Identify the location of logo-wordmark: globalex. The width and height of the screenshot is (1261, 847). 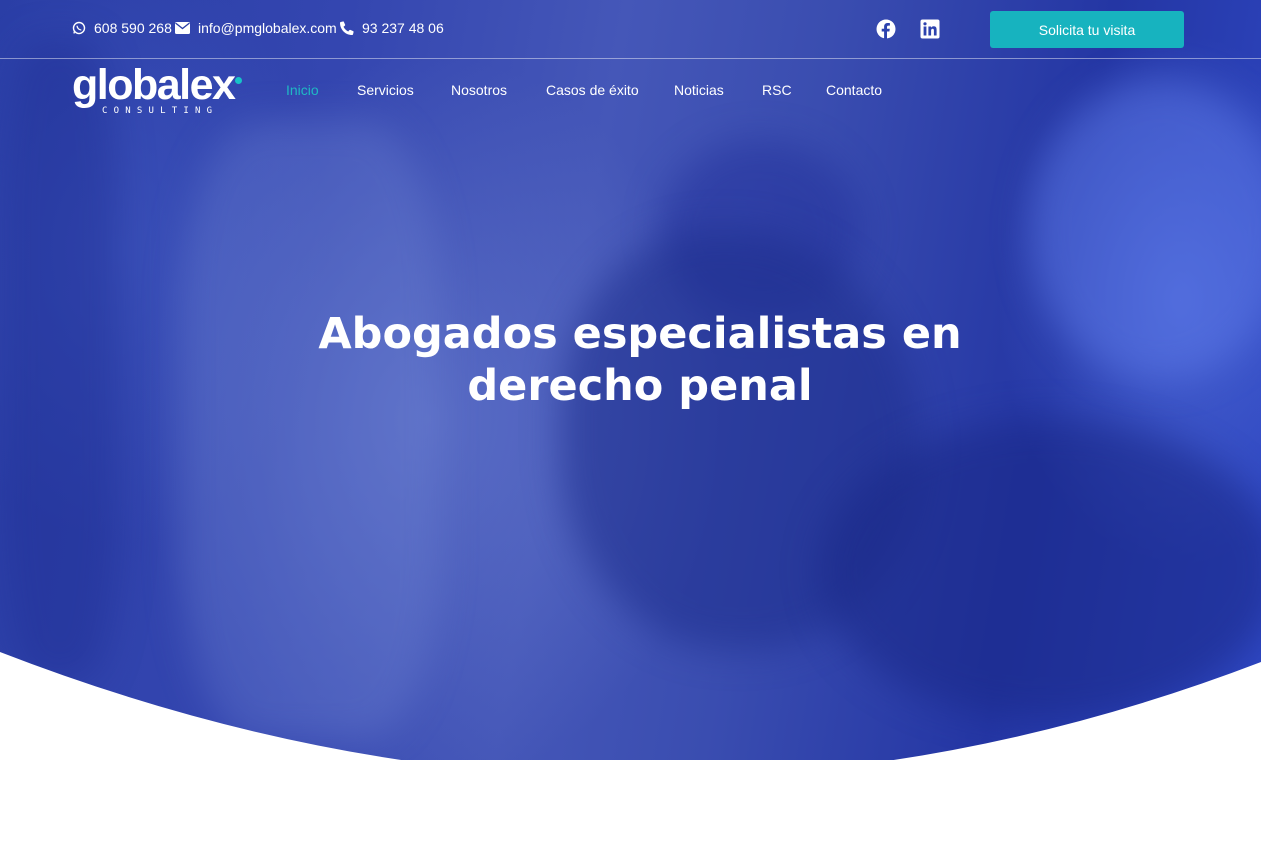
(154, 85).